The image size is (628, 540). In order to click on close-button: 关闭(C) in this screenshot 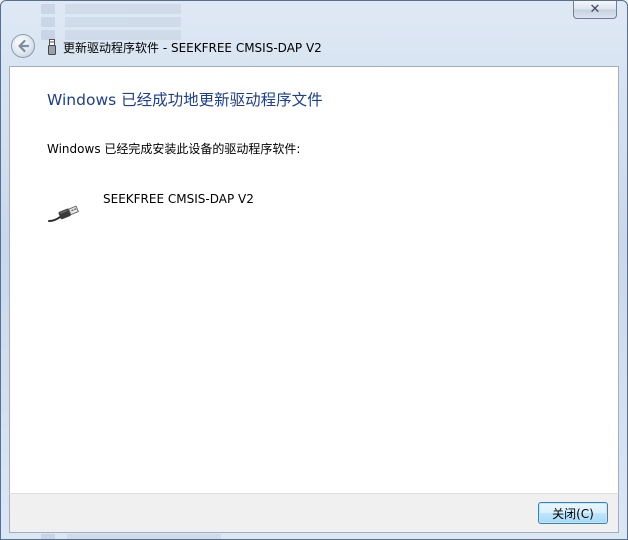, I will do `click(573, 513)`.